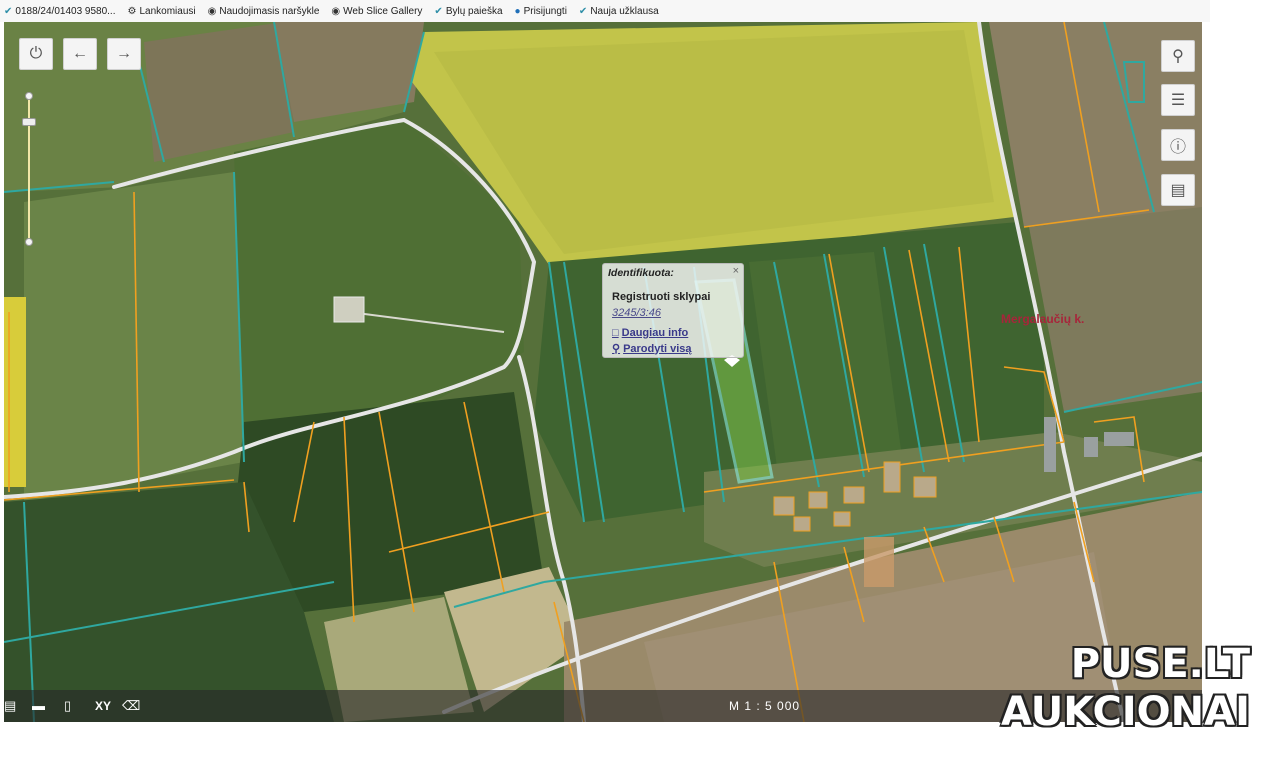  Describe the element at coordinates (10, 706) in the screenshot. I see `print-icon: ▤` at that location.